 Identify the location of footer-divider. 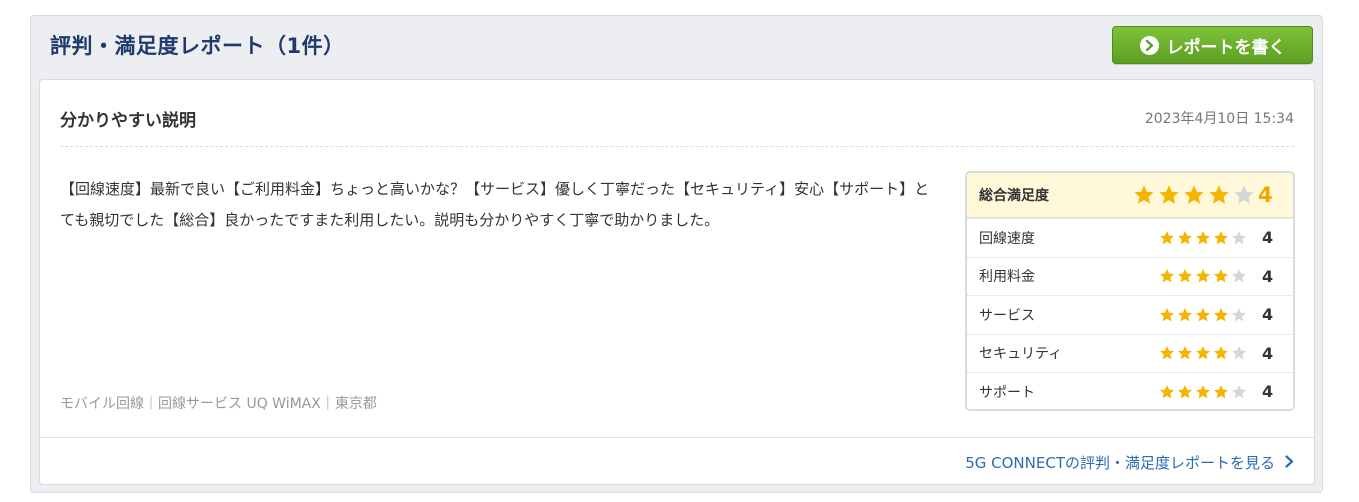
(677, 437).